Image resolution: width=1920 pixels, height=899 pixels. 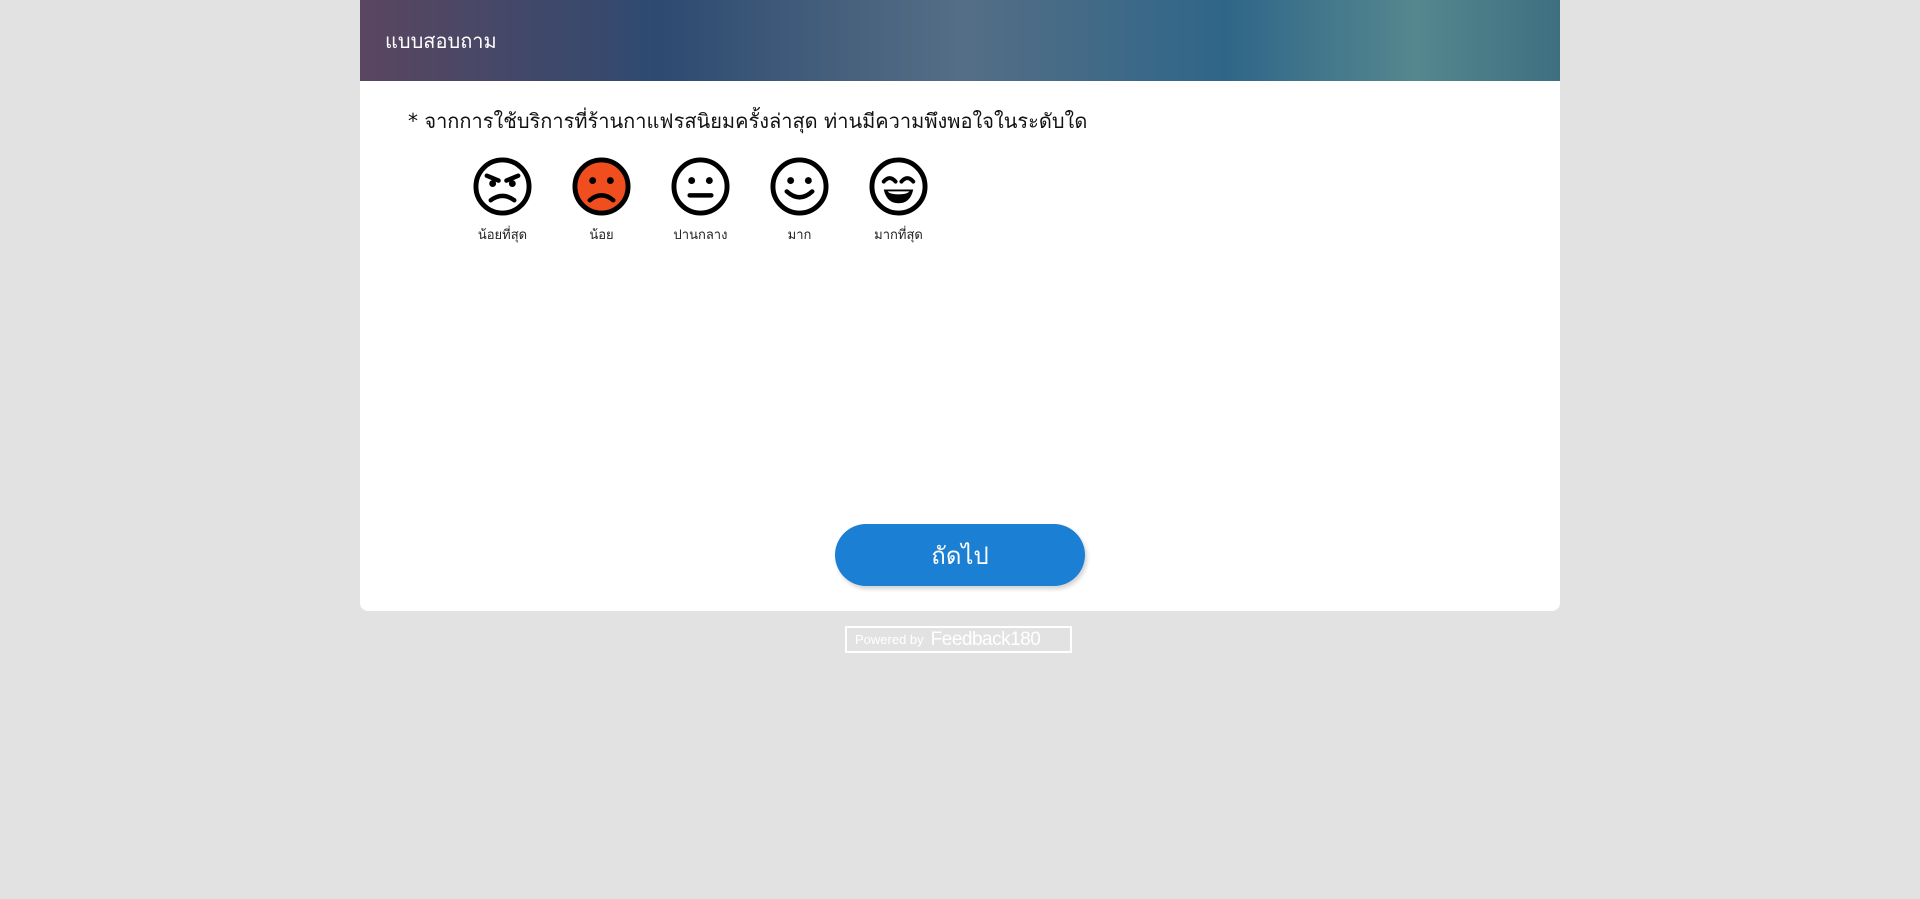 I want to click on rating-label: มากที่สุด, so click(x=898, y=235).